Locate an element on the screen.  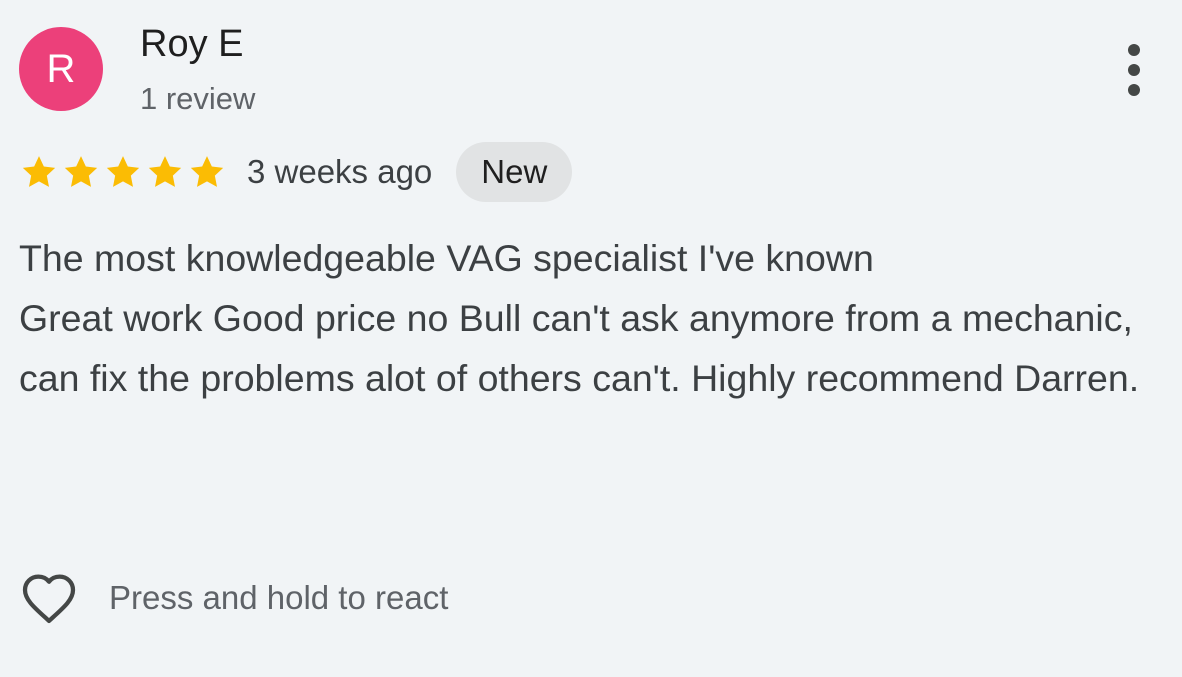
react-hint-label: Press and hold to react is located at coordinates (279, 597).